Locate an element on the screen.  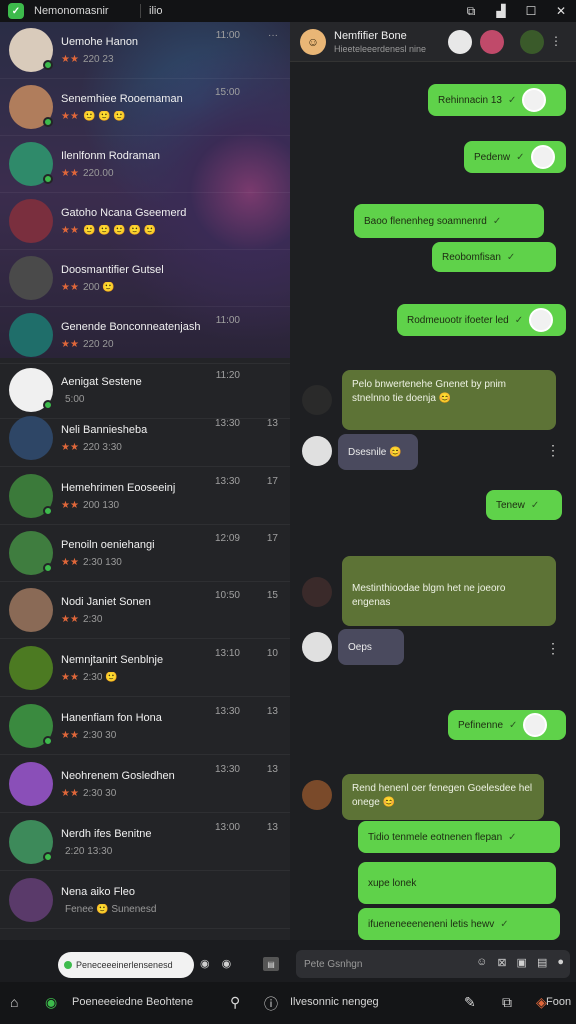
contact-name: Nemfifier Bone is located at coordinates (380, 36).